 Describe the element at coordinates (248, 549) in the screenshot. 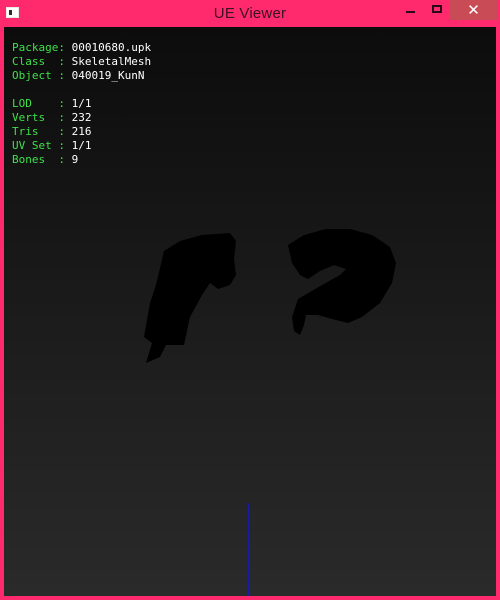

I see `z-axis-line` at that location.